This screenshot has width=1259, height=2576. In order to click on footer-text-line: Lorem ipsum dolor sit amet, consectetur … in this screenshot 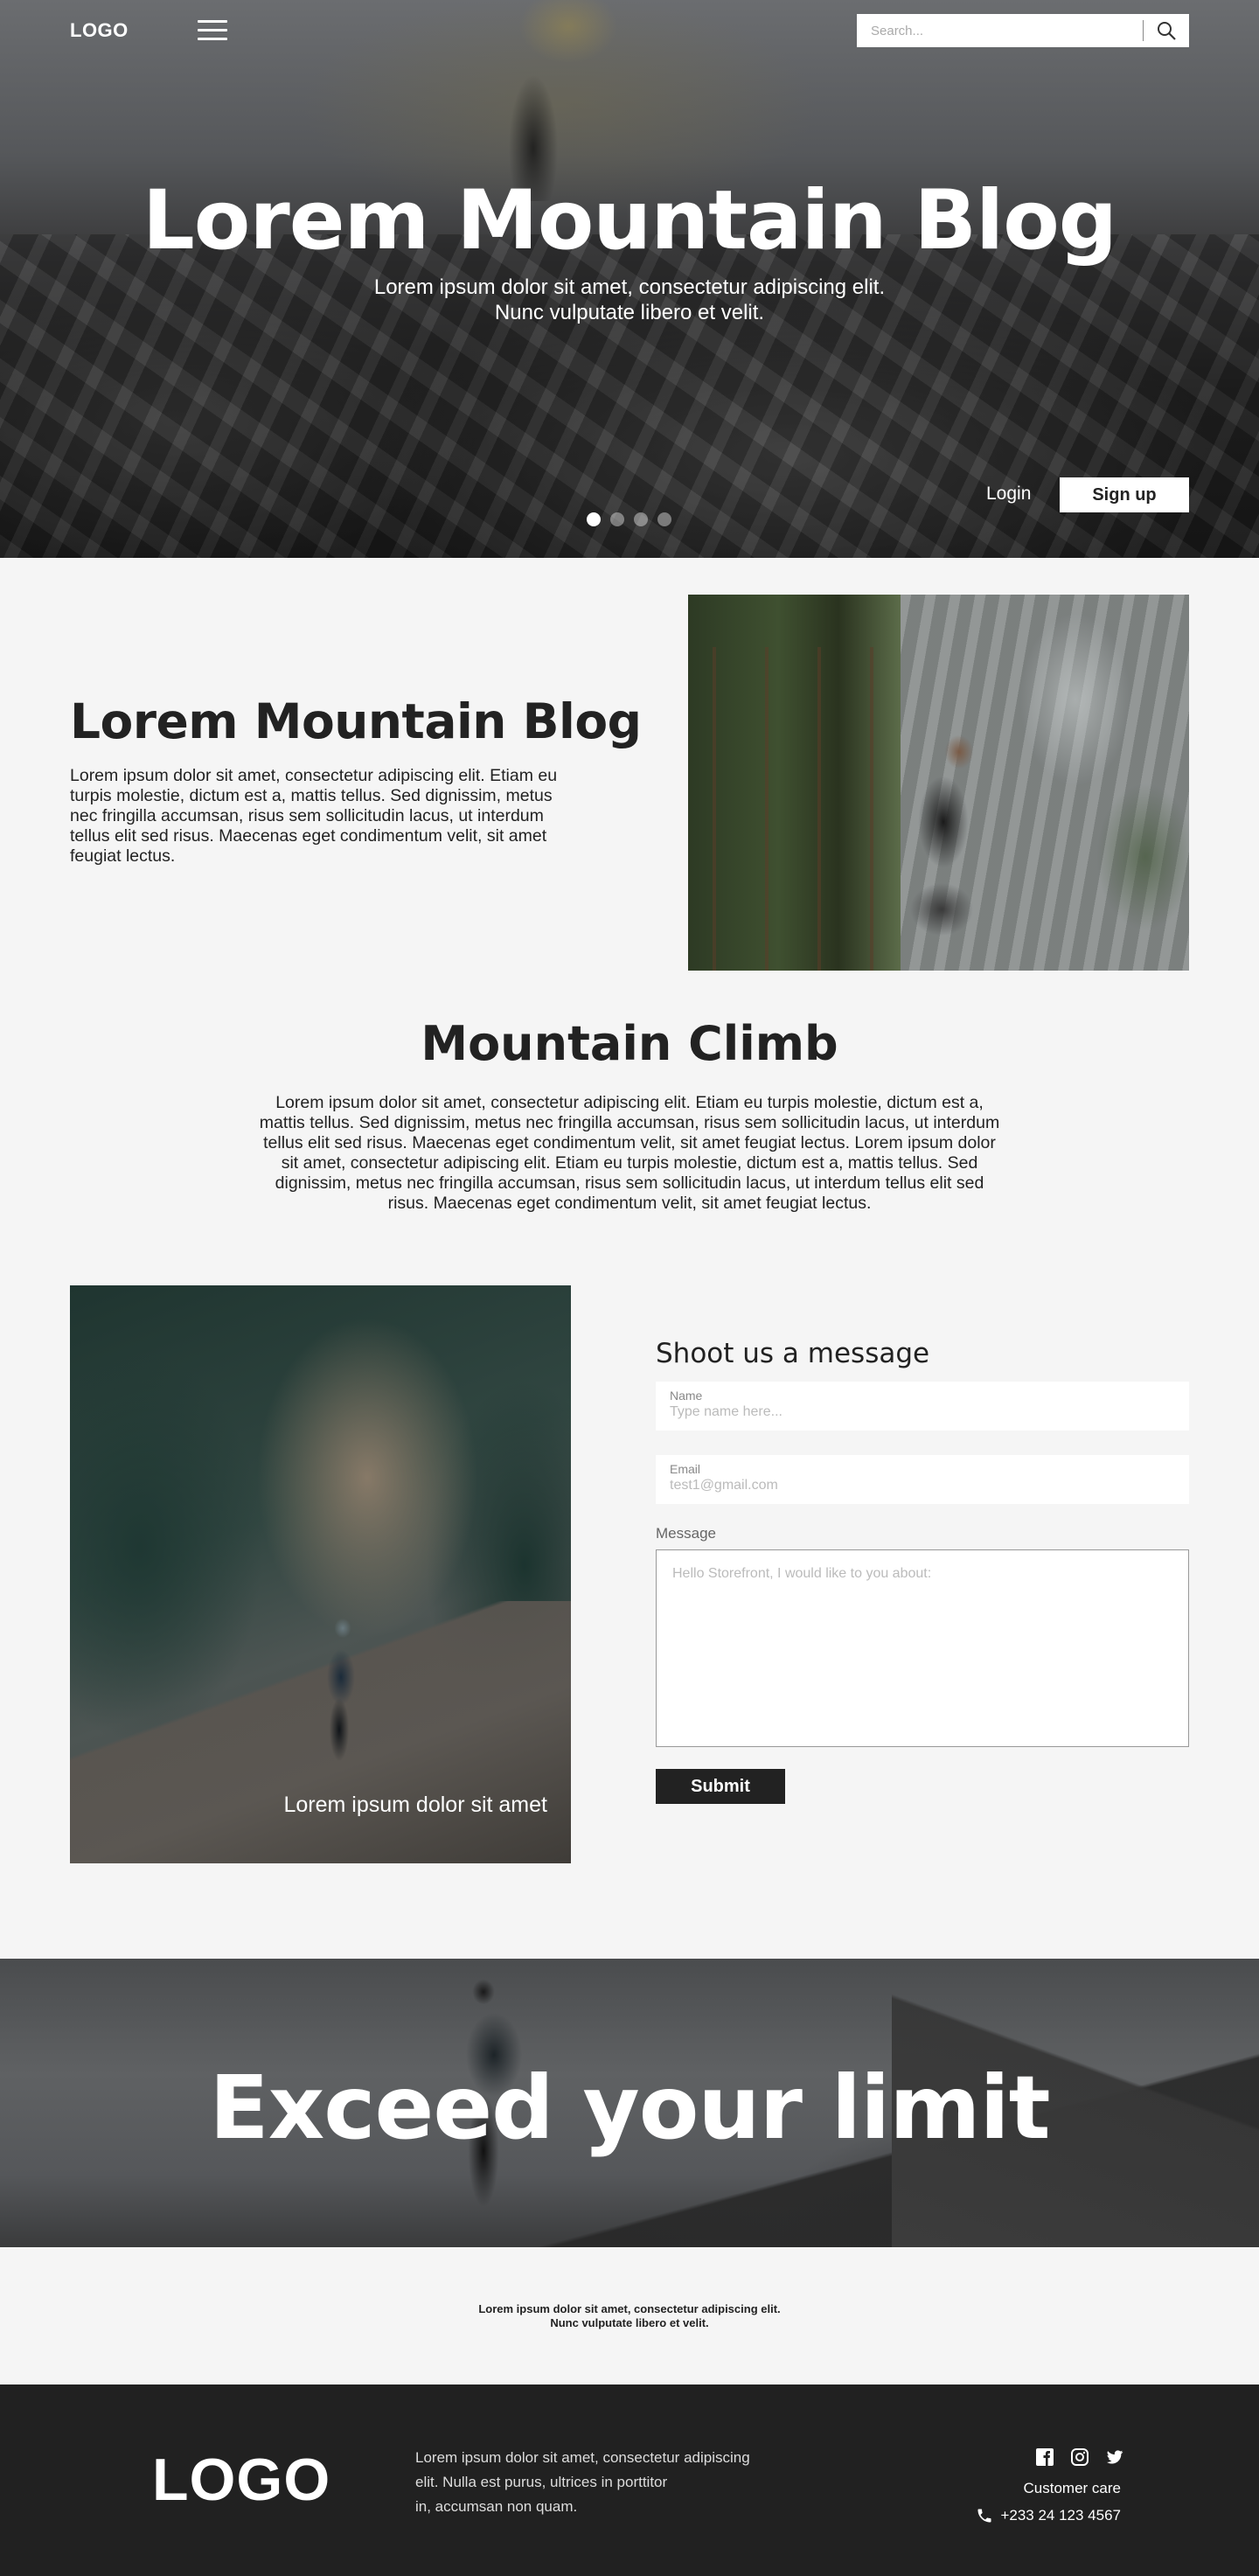, I will do `click(583, 2457)`.